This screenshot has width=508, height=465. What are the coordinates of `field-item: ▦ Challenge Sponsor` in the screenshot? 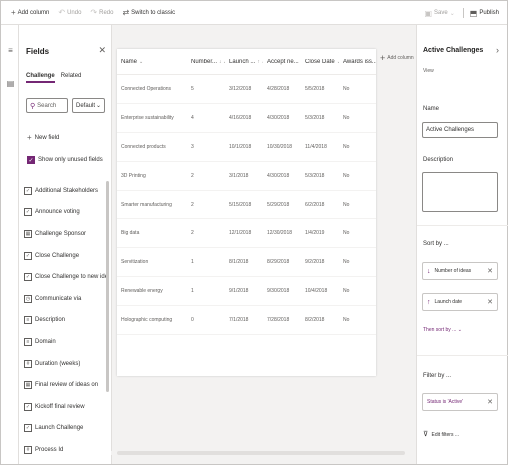 It's located at (65, 234).